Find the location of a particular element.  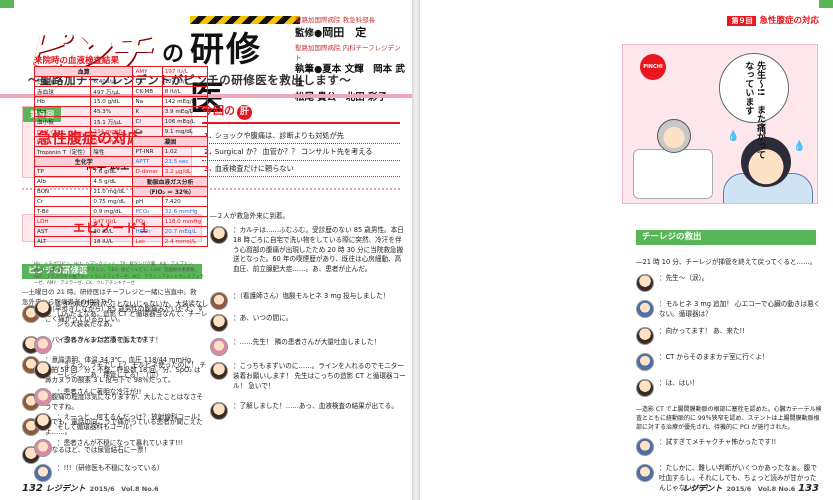

table-cell: 234 mg/dL is located at coordinates (112, 131).